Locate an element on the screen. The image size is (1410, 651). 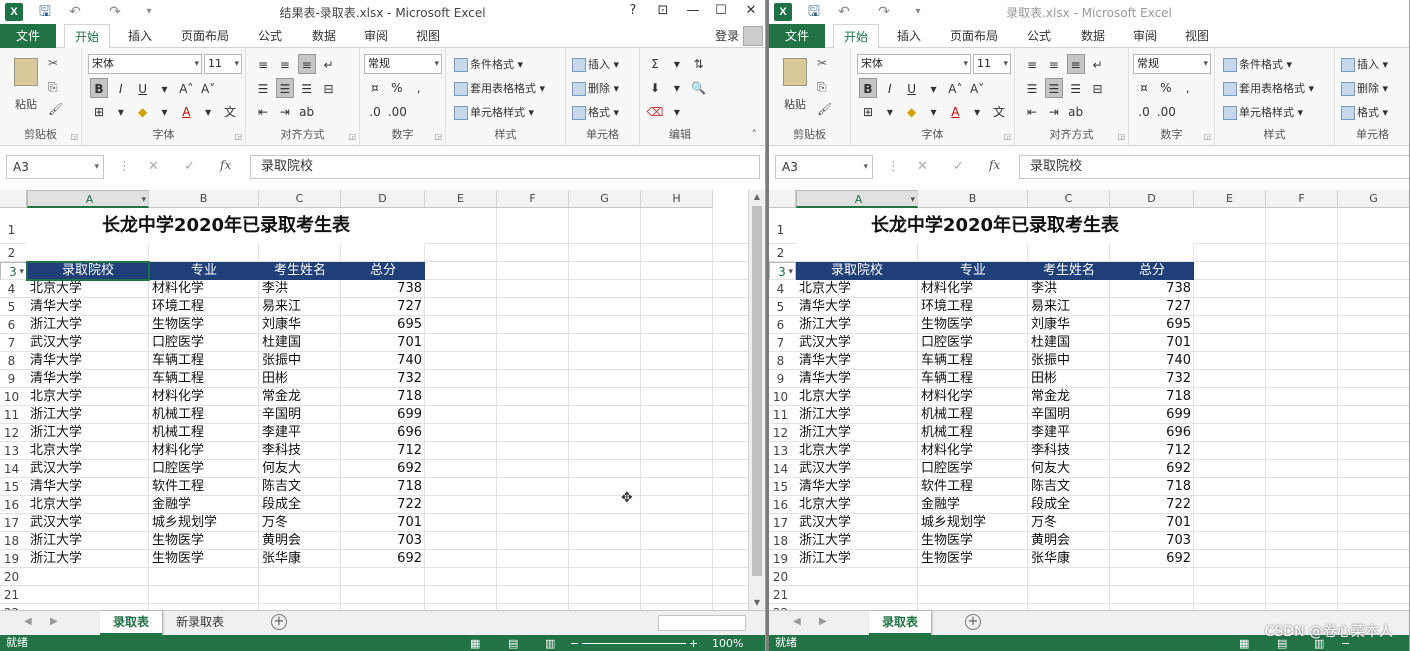
table-cell: 杜建国 is located at coordinates (1069, 343).